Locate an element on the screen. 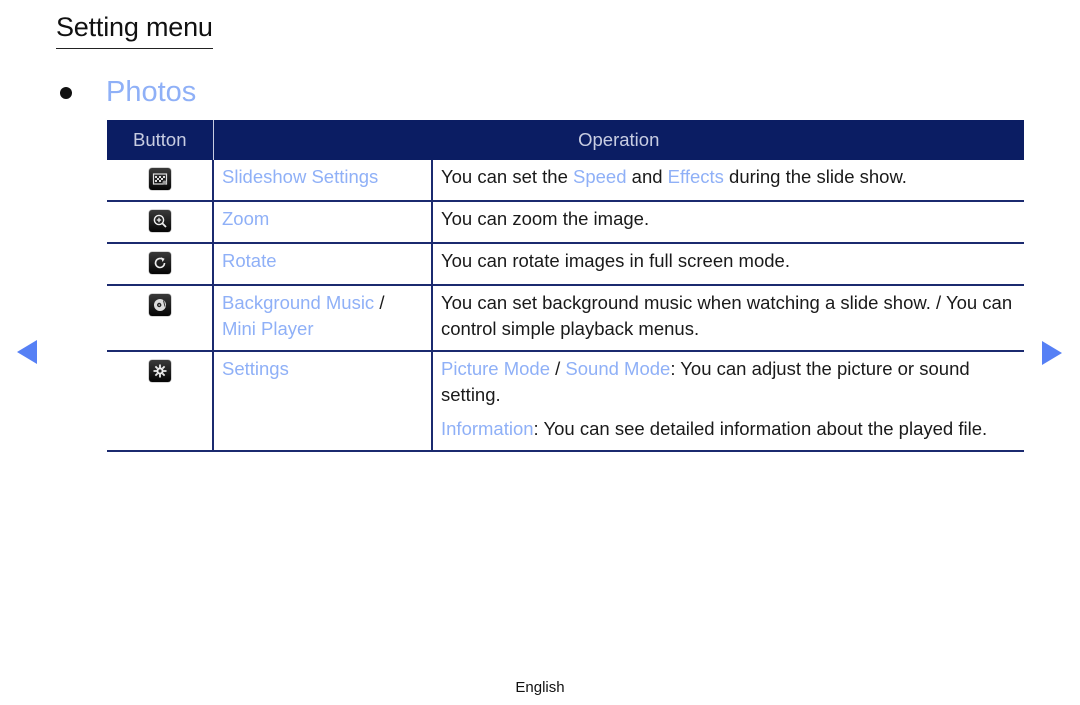  function-name: Rotate is located at coordinates (249, 260).